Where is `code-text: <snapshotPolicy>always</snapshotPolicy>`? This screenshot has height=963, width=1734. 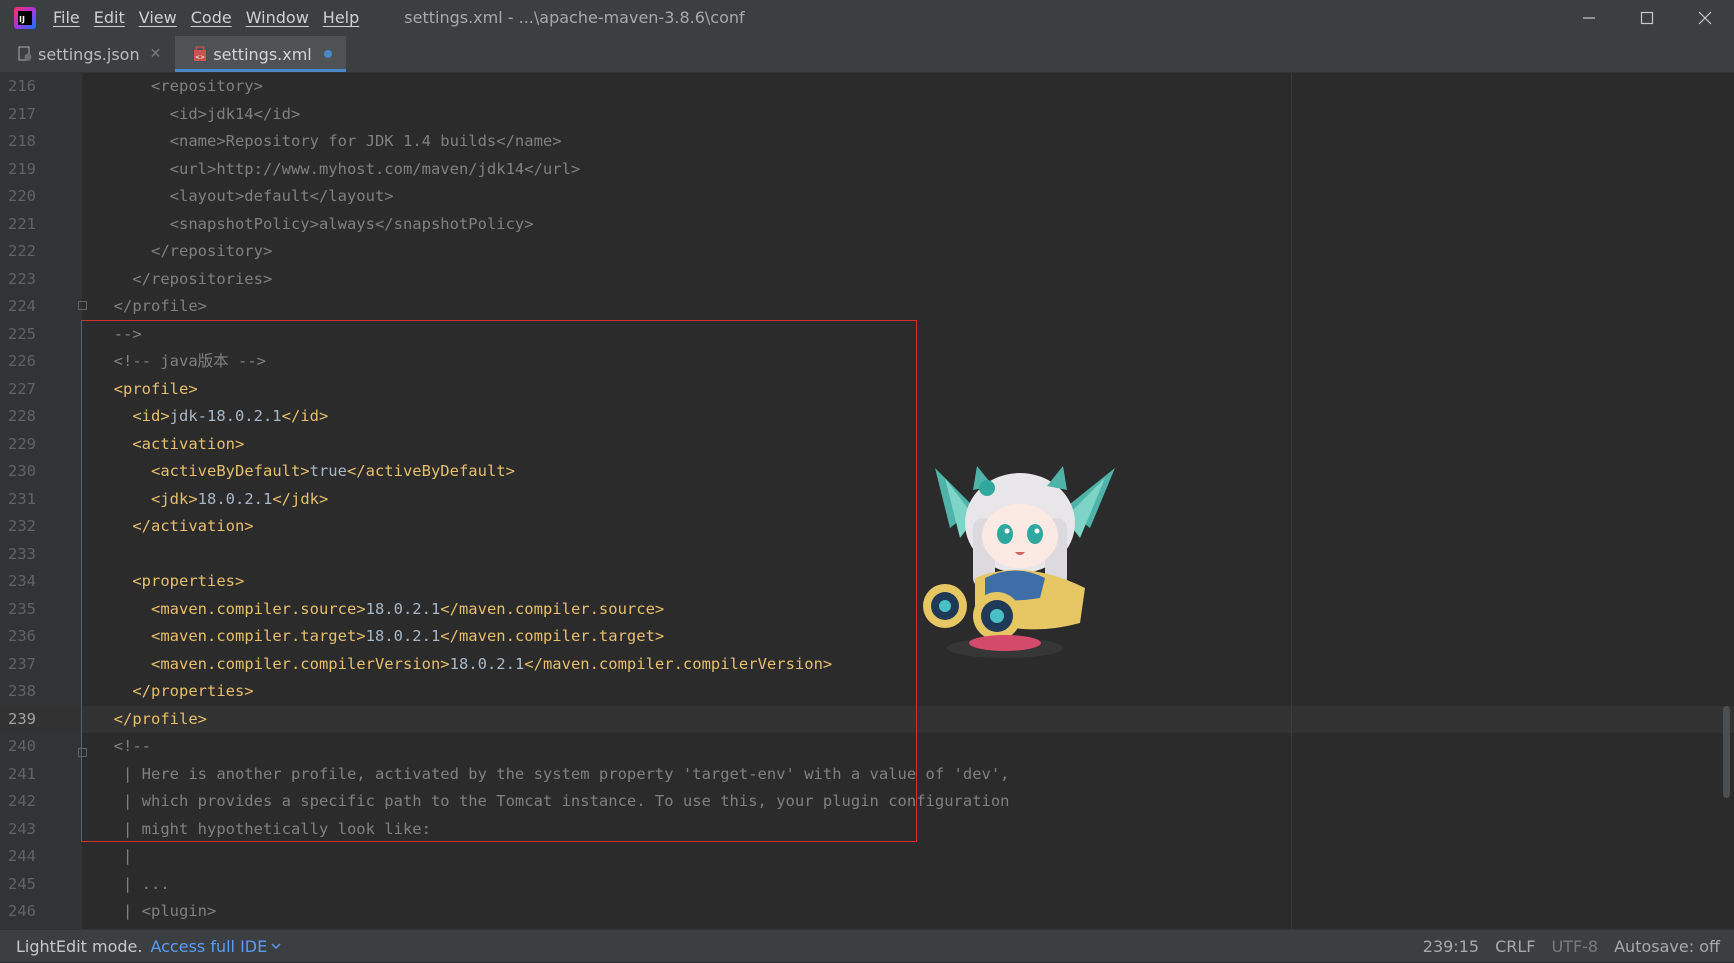
code-text: <snapshotPolicy>always</snapshotPolicy> is located at coordinates (314, 223).